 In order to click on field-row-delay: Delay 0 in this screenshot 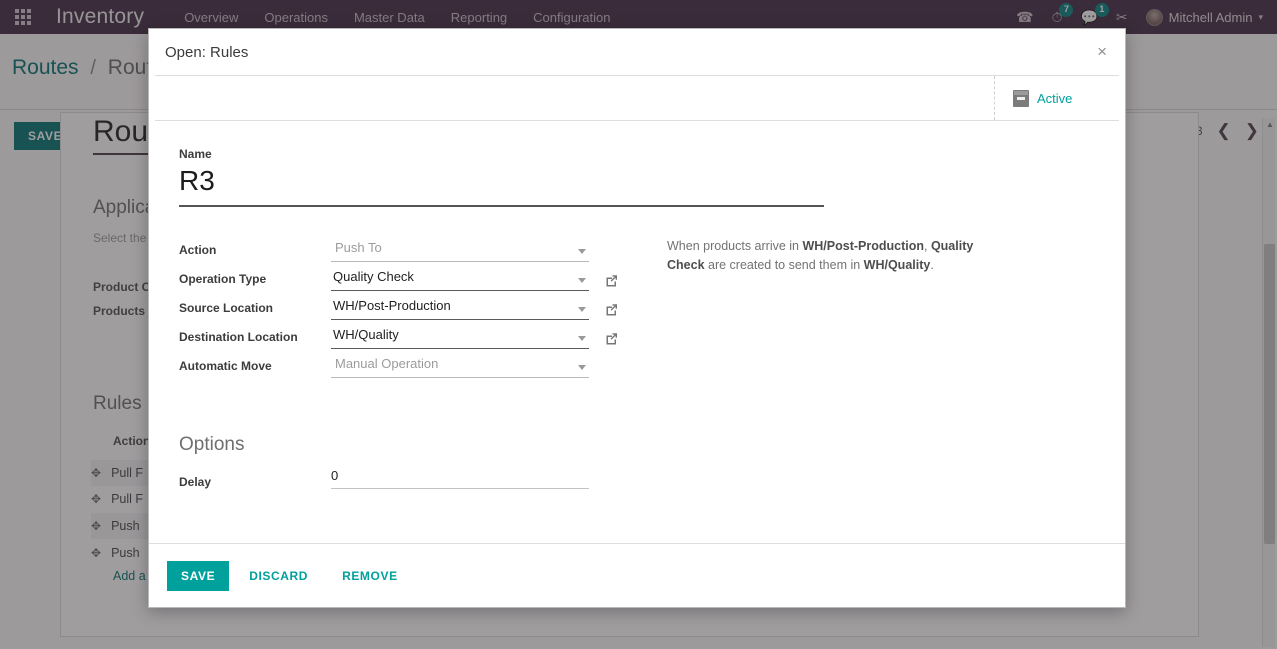, I will do `click(637, 479)`.